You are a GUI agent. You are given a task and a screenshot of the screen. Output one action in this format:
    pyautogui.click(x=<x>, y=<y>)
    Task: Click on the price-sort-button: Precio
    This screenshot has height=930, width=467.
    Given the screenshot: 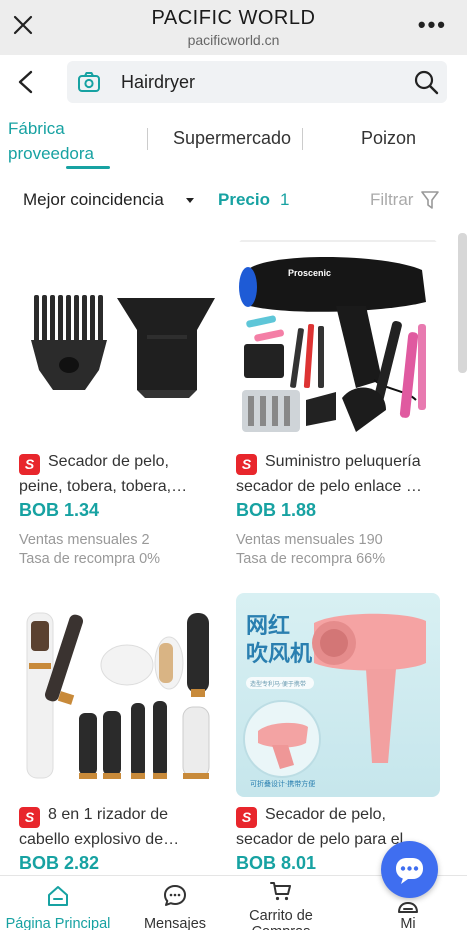 What is the action you would take?
    pyautogui.click(x=244, y=200)
    